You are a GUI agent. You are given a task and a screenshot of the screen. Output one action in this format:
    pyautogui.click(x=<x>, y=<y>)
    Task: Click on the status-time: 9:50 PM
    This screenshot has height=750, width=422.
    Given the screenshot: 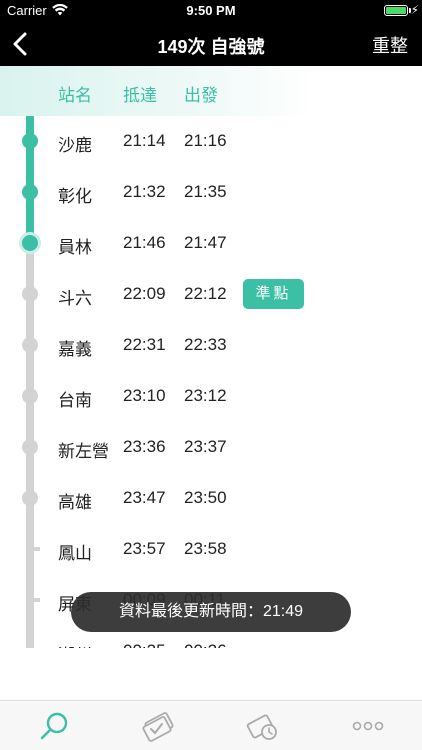 What is the action you would take?
    pyautogui.click(x=211, y=10)
    